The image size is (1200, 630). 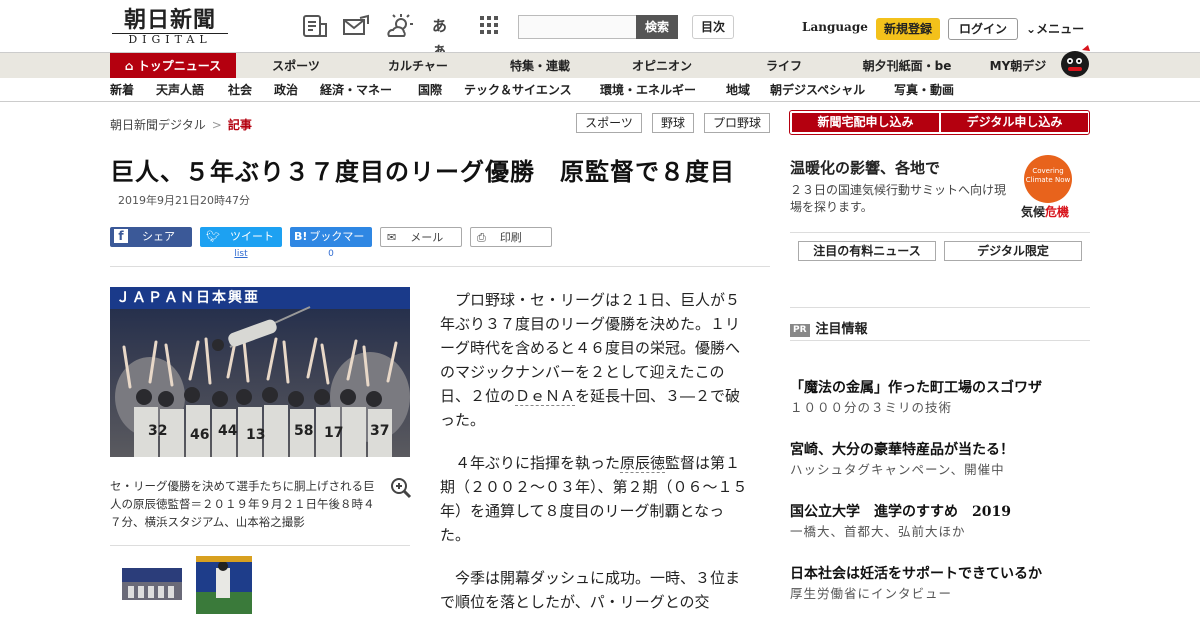 What do you see at coordinates (940, 398) in the screenshot?
I see `pr-item: 「魔法の金属」作った町工場のスゴワザ １０００分の３ミリの技術` at bounding box center [940, 398].